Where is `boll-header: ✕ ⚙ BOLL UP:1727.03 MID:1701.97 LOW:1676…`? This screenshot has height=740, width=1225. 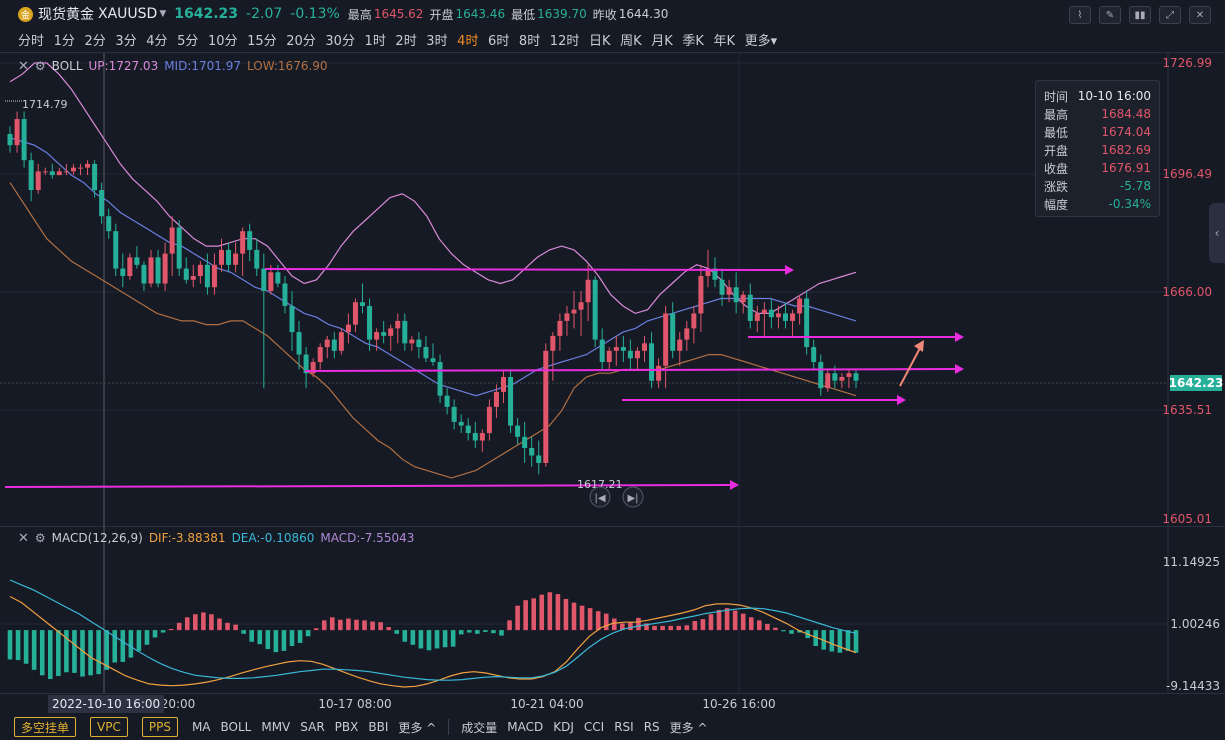
boll-header: ✕ ⚙ BOLL UP:1727.03 MID:1701.97 LOW:1676… is located at coordinates (173, 66).